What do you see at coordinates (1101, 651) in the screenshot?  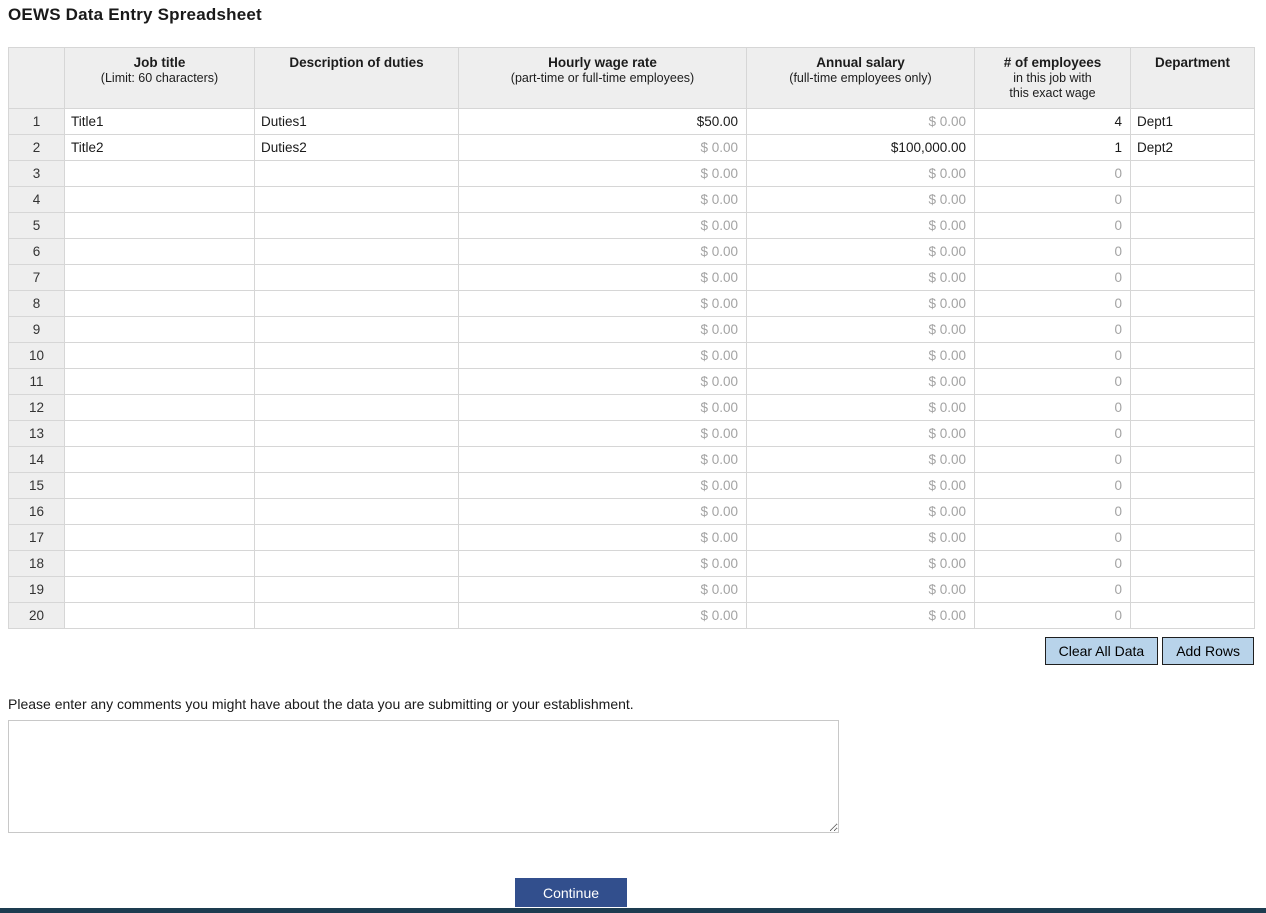 I see `clear-all-data-button: Clear All Data` at bounding box center [1101, 651].